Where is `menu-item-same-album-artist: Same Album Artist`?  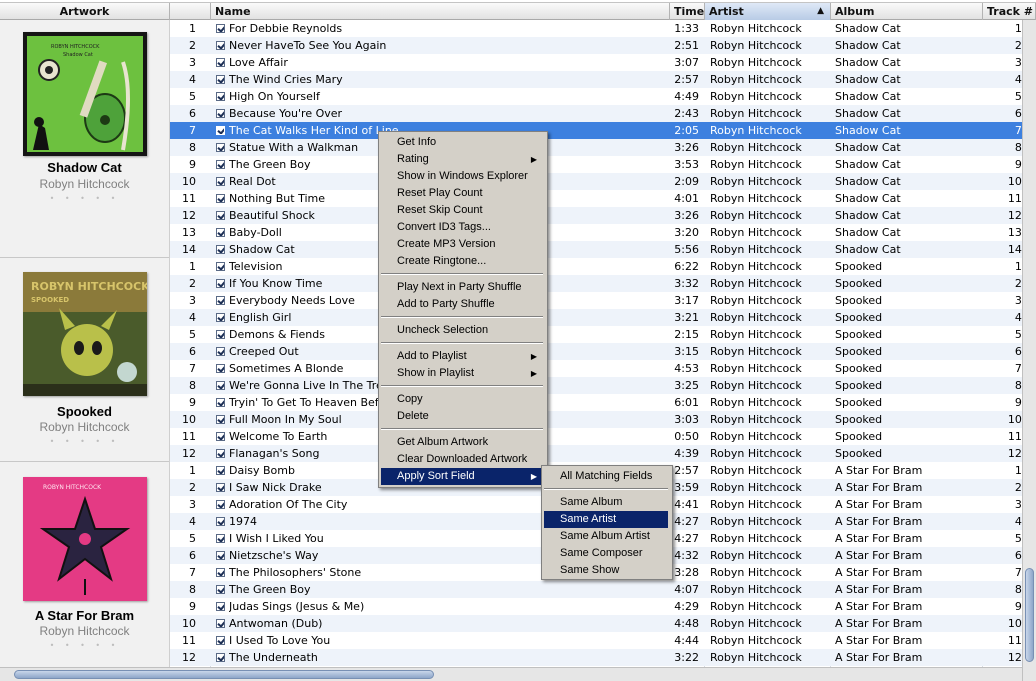 menu-item-same-album-artist: Same Album Artist is located at coordinates (606, 536).